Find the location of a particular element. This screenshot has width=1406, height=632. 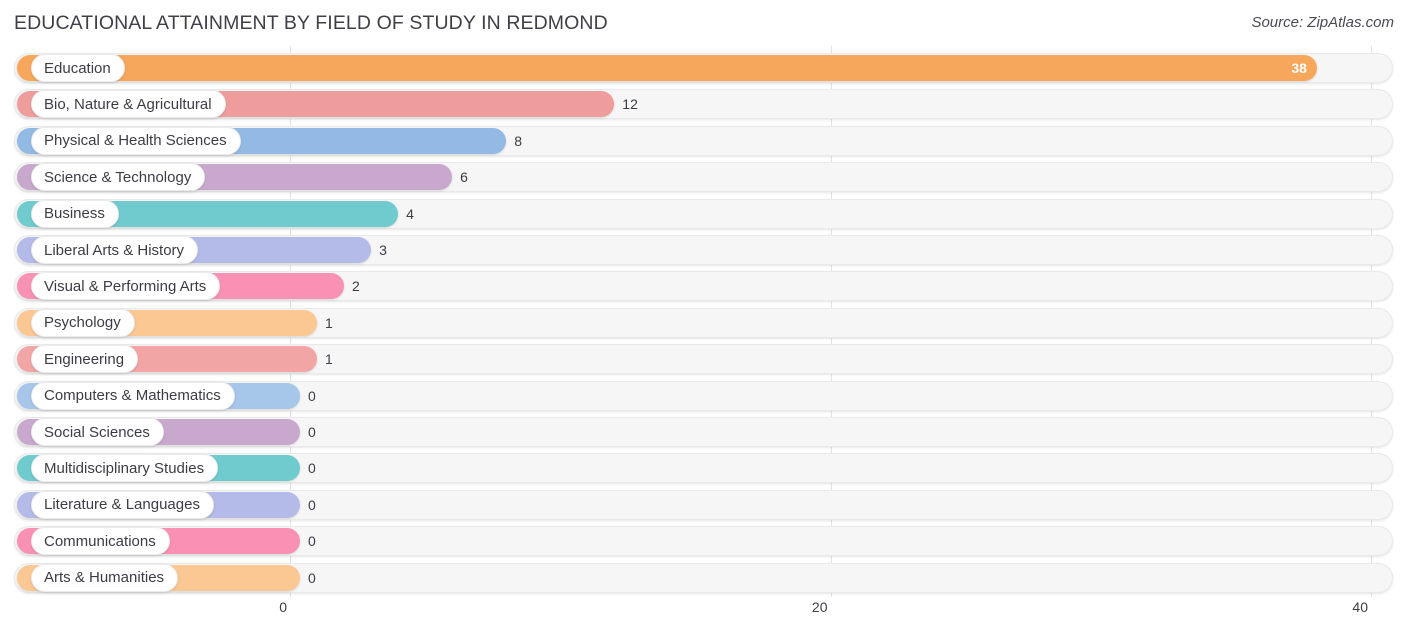

x-tick-label: 20 is located at coordinates (819, 607).